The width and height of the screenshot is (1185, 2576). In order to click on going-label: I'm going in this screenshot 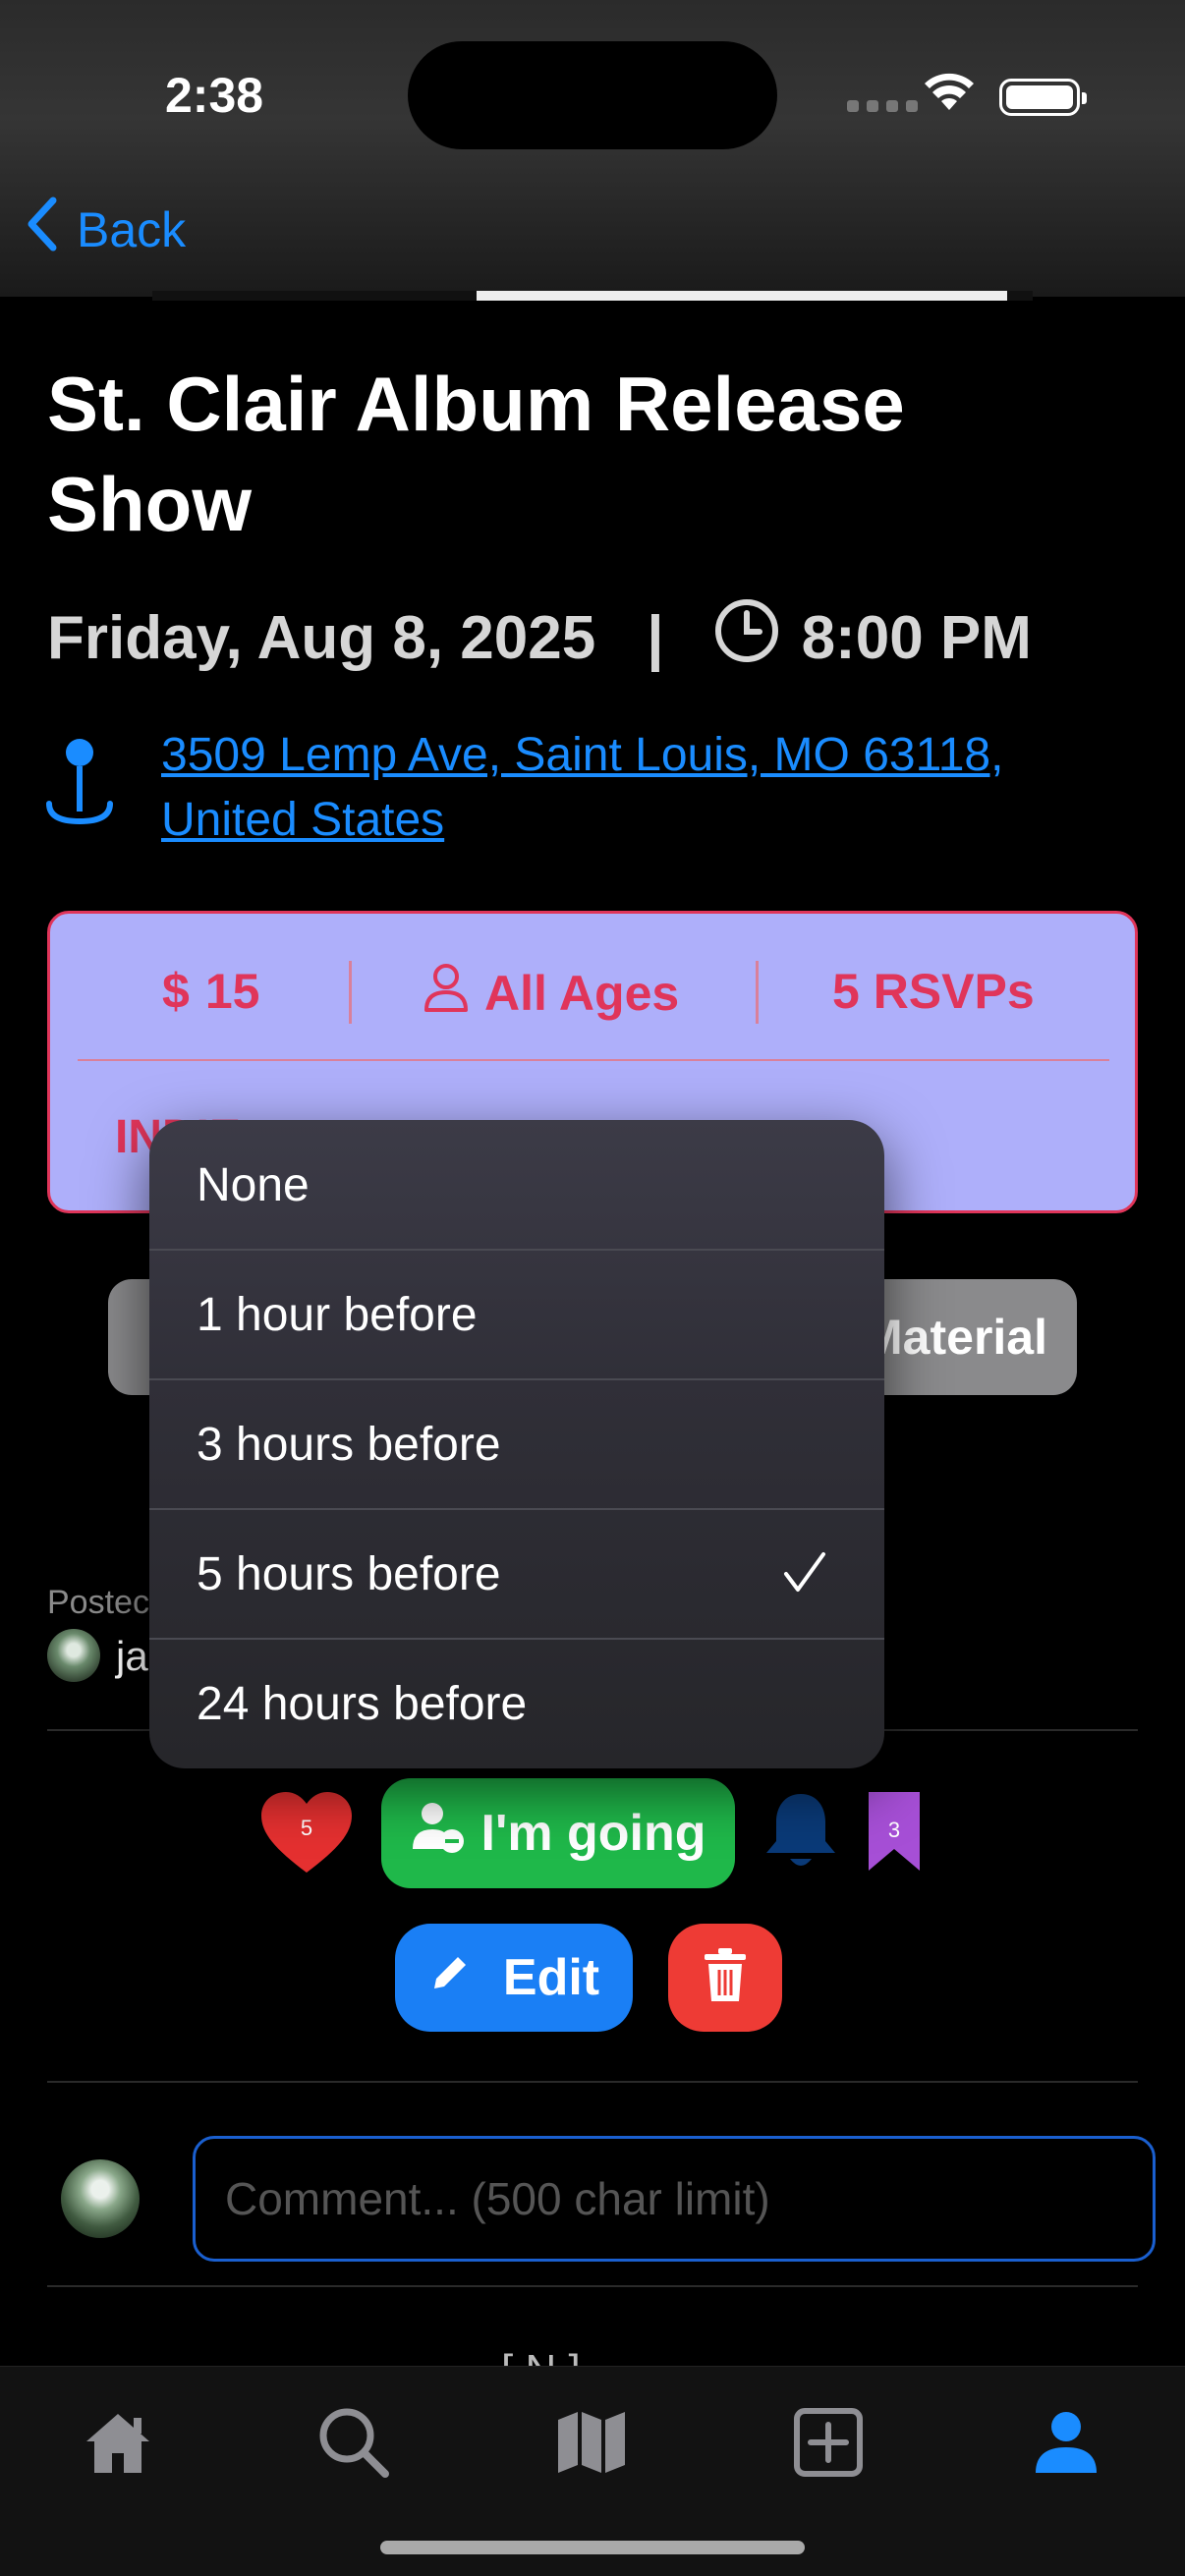, I will do `click(593, 1833)`.